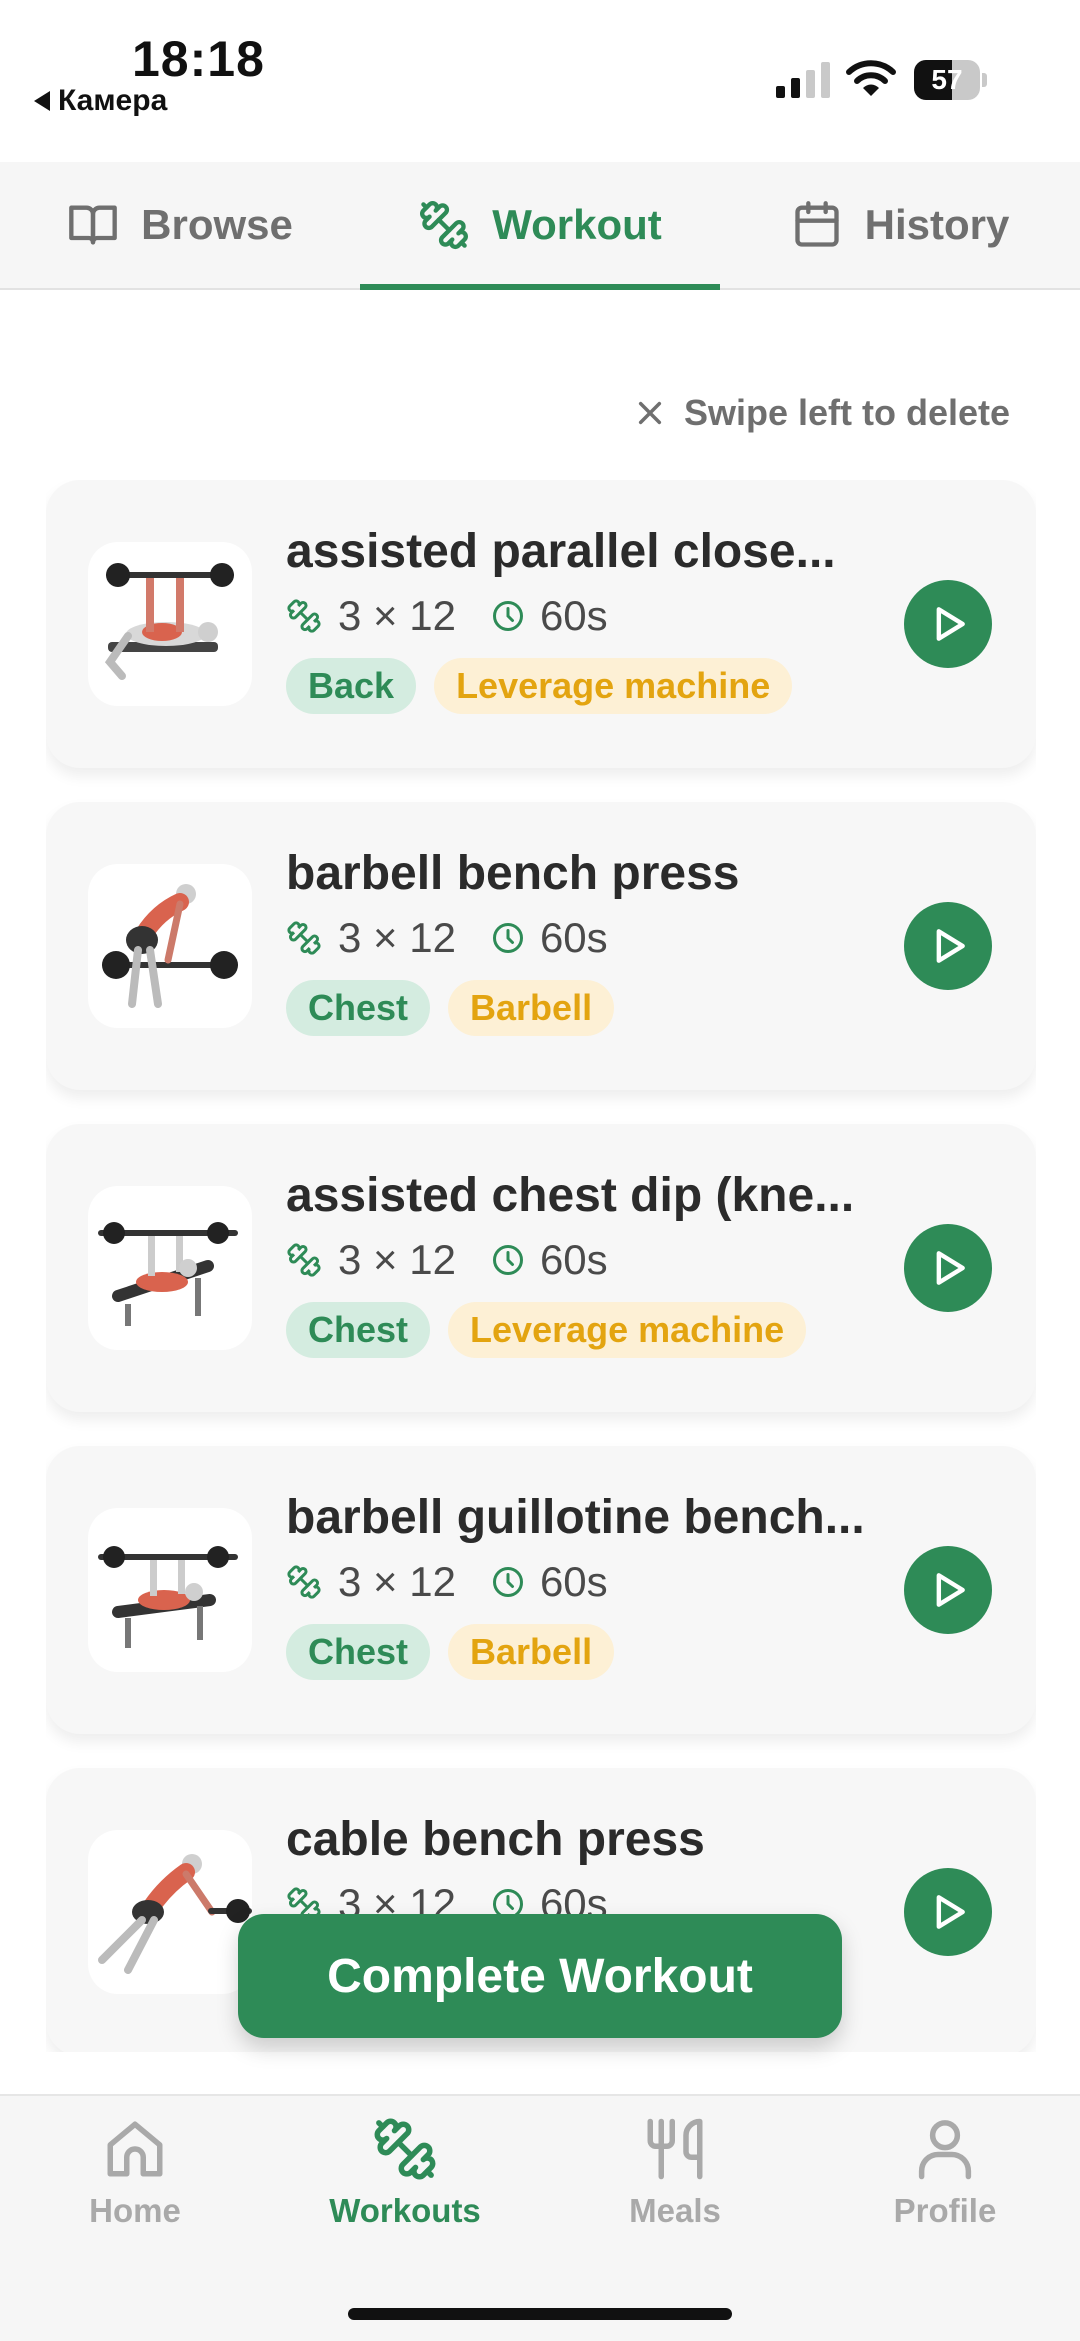 This screenshot has width=1080, height=2341. What do you see at coordinates (540, 287) in the screenshot?
I see `active-tab-indicator` at bounding box center [540, 287].